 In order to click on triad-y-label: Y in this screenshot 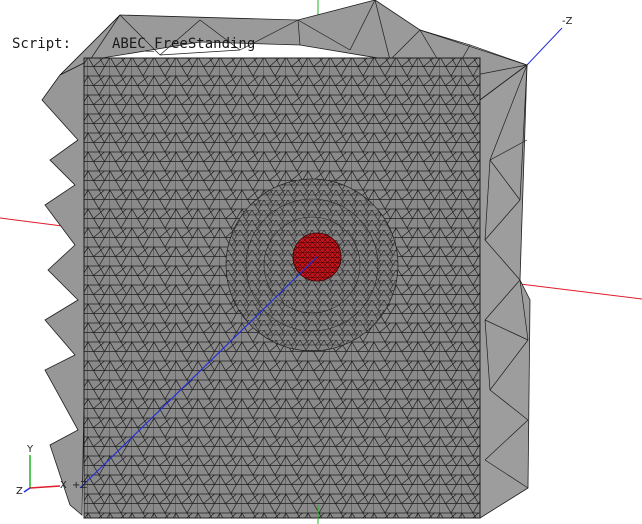, I will do `click(30, 449)`.